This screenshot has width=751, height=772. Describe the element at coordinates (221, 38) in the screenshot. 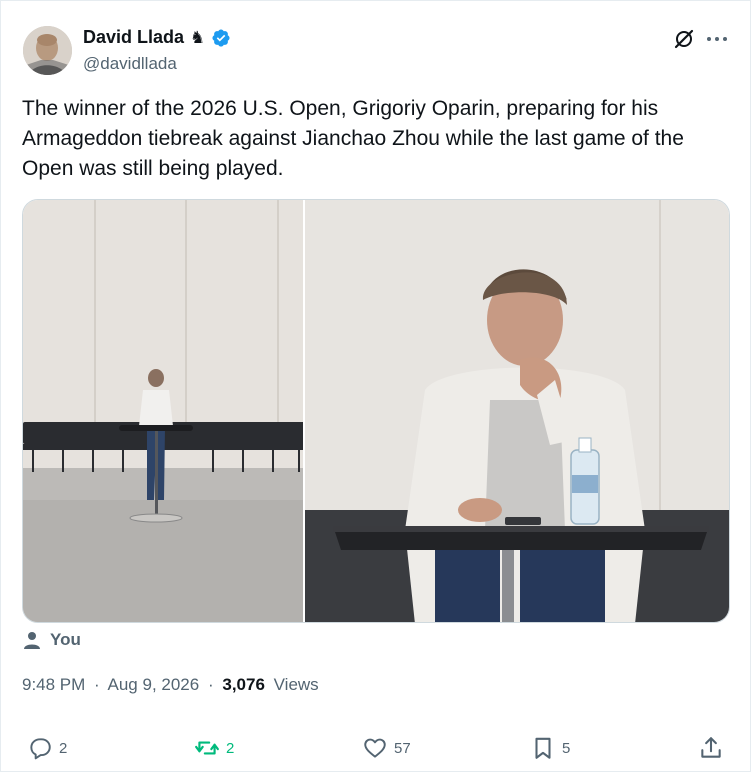

I see `verified-badge-icon` at that location.